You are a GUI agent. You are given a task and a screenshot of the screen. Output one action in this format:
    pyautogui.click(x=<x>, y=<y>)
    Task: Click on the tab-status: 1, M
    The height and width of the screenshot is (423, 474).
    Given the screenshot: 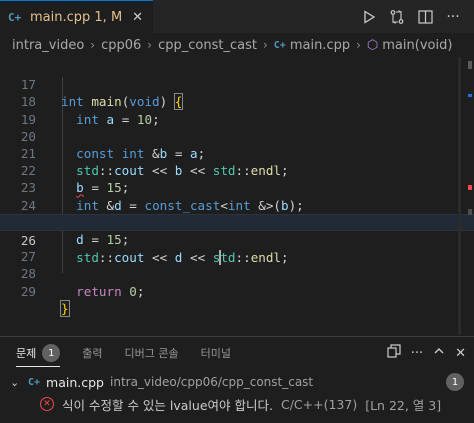 What is the action you would take?
    pyautogui.click(x=108, y=17)
    